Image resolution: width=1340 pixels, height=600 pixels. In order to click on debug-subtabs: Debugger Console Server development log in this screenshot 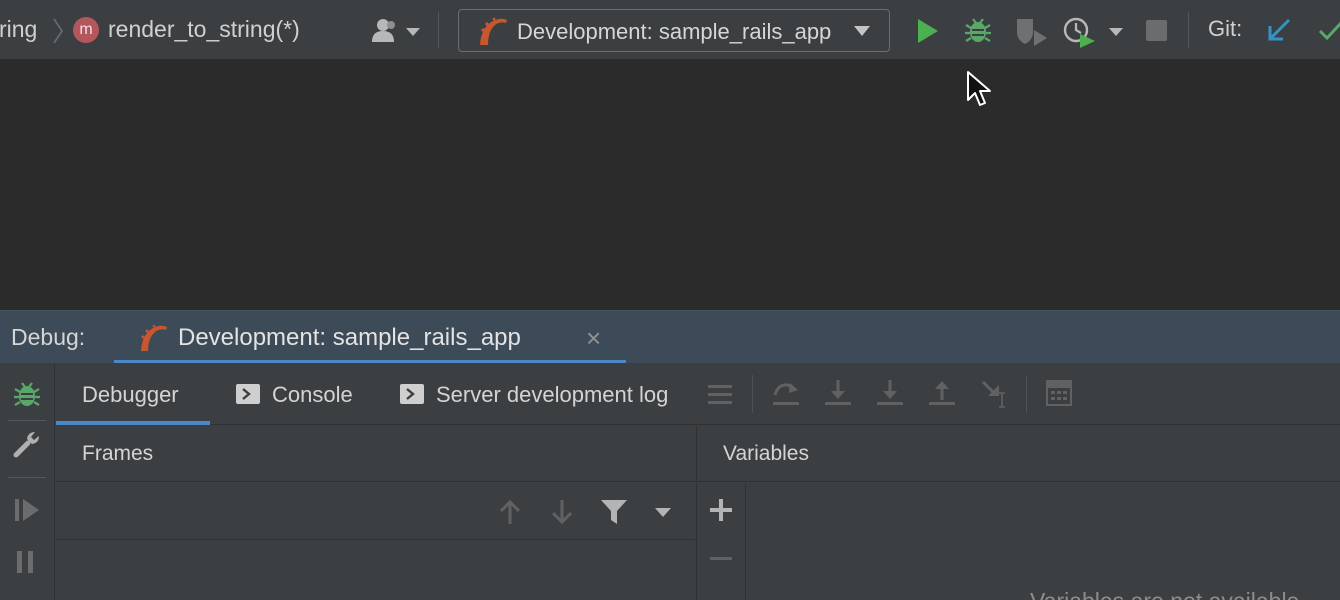, I will do `click(698, 394)`.